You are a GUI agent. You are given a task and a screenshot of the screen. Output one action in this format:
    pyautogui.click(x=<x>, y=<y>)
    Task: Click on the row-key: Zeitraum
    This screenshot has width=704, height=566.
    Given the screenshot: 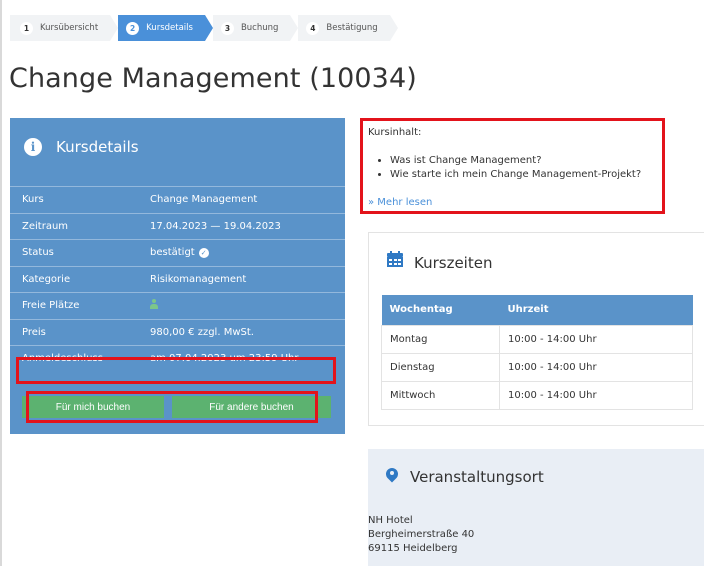 What is the action you would take?
    pyautogui.click(x=45, y=226)
    